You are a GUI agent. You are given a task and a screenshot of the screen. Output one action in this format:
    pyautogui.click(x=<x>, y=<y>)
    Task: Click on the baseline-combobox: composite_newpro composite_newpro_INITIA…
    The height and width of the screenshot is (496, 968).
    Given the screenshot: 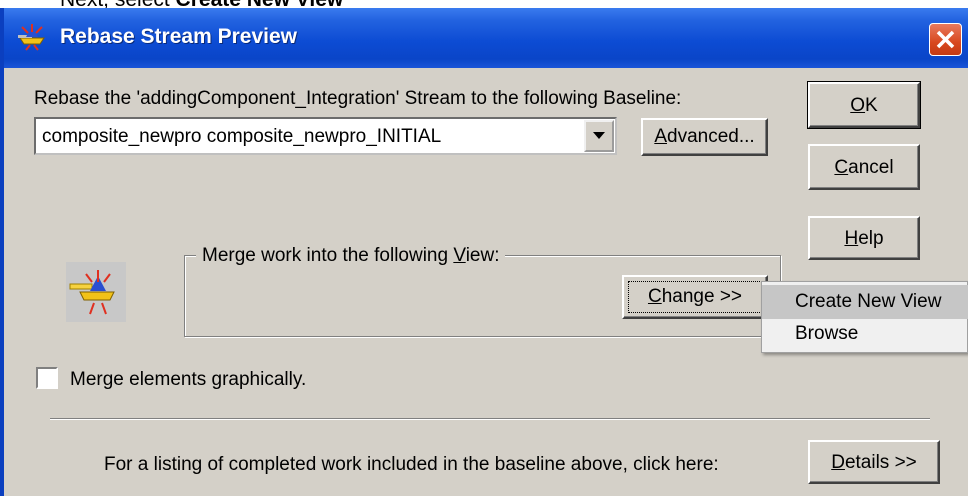 What is the action you would take?
    pyautogui.click(x=325, y=136)
    